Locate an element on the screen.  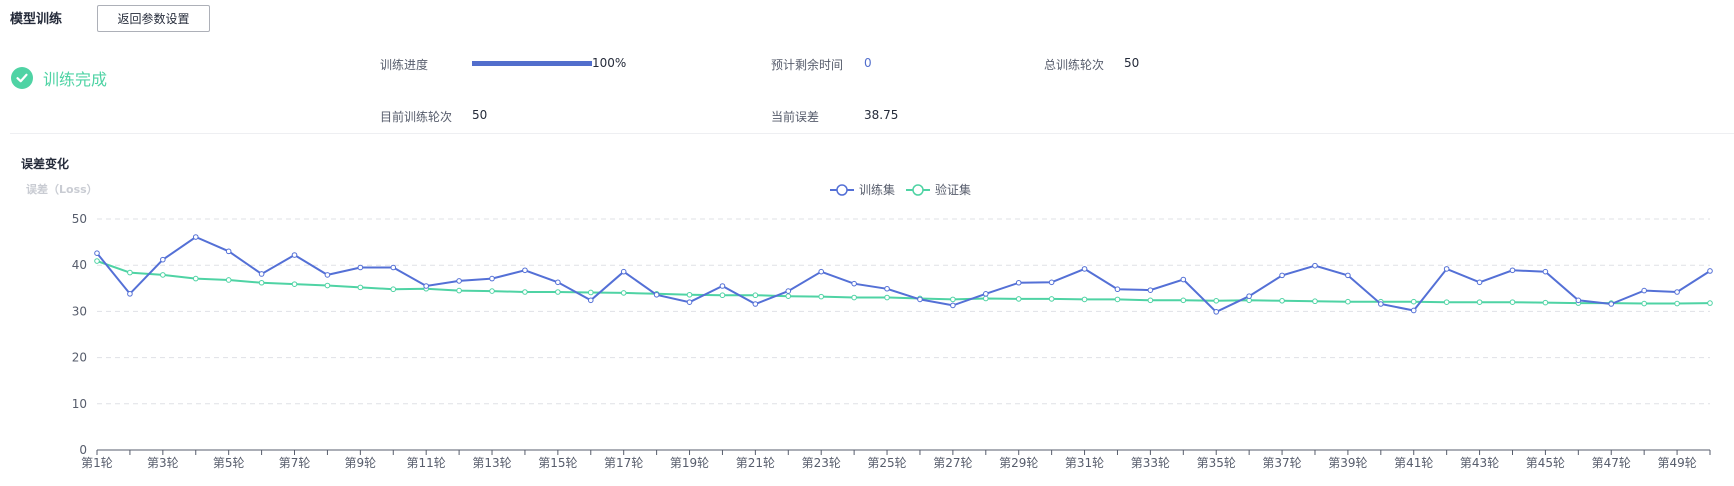
y-tick-label: 10 is located at coordinates (79, 404).